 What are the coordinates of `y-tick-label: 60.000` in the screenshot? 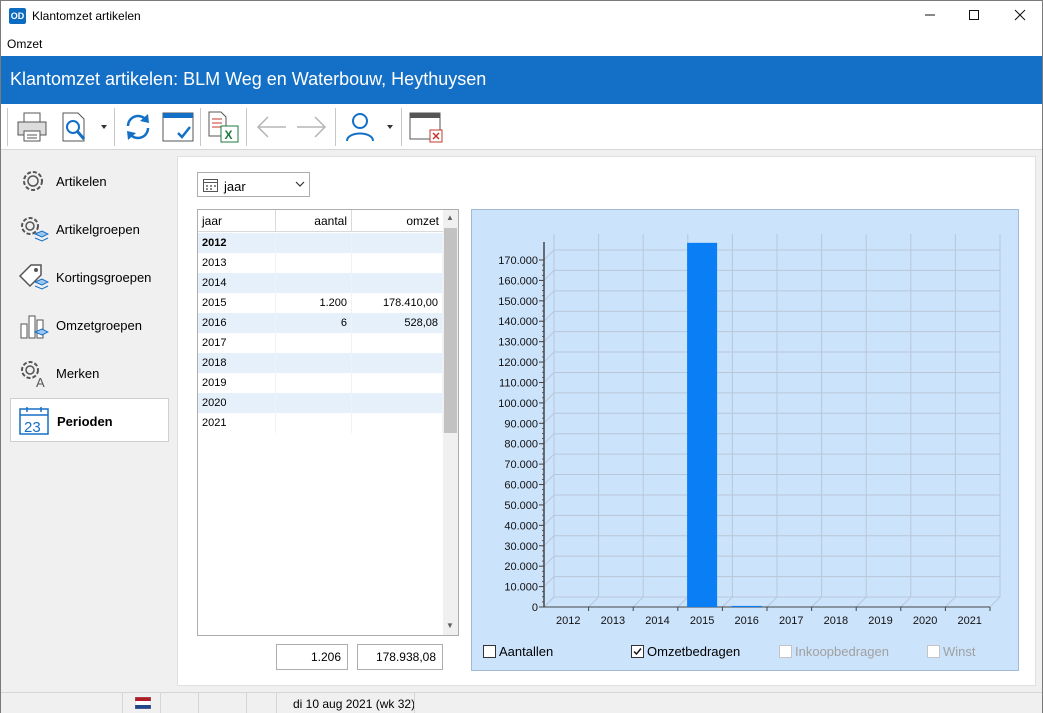 It's located at (521, 486).